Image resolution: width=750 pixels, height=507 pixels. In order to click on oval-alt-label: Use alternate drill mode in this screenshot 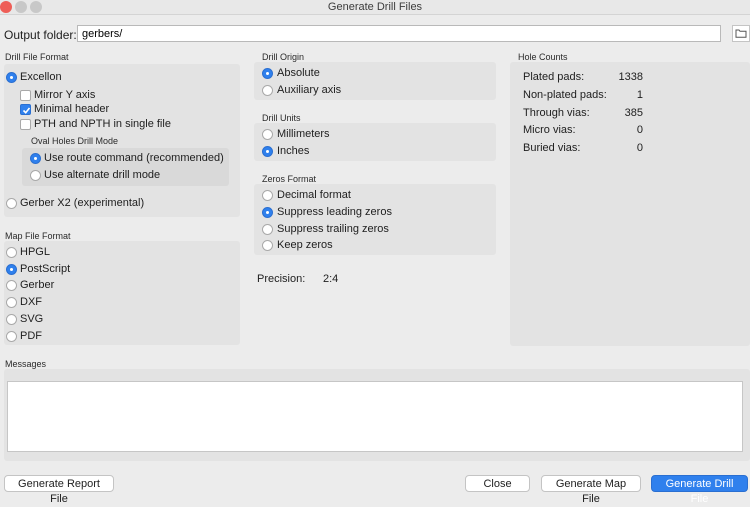, I will do `click(102, 175)`.